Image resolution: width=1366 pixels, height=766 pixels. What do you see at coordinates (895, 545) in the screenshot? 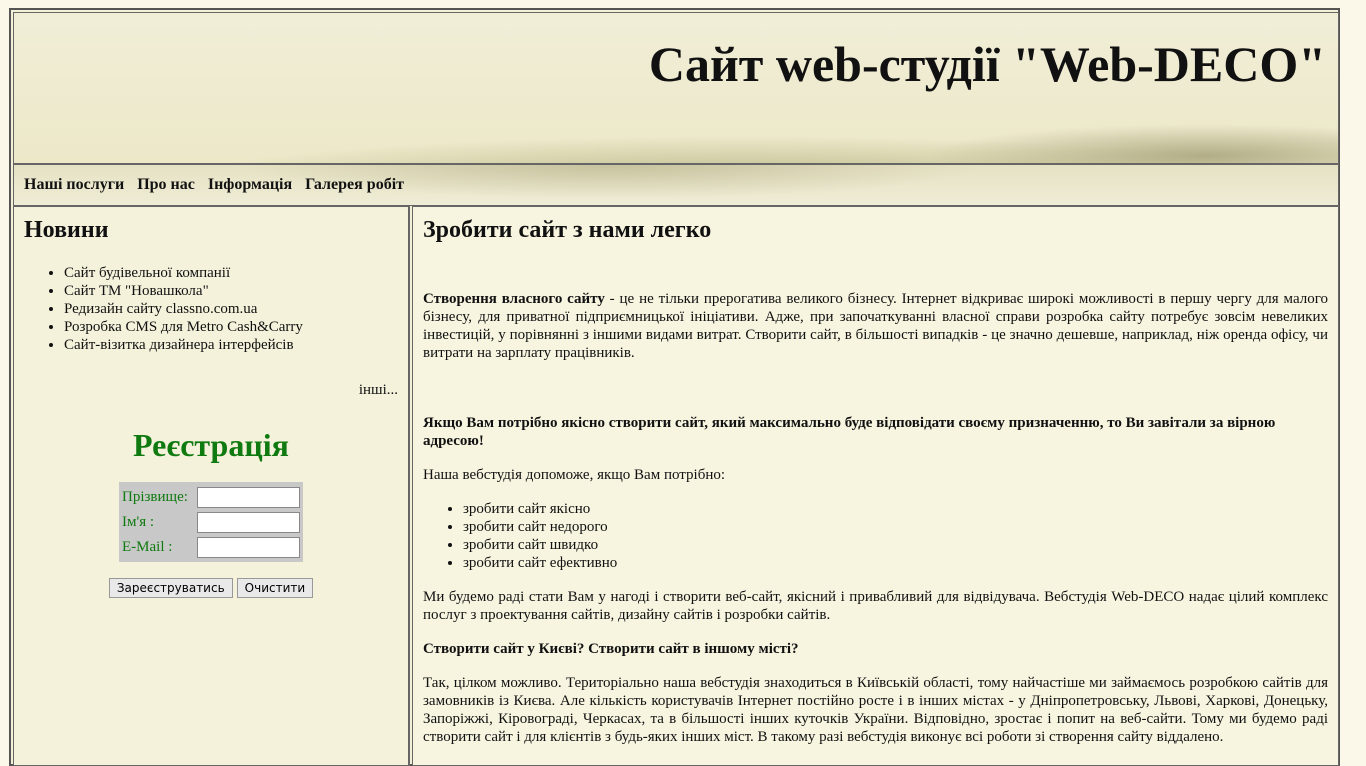
I see `list-item: зробити сайт швидко` at bounding box center [895, 545].